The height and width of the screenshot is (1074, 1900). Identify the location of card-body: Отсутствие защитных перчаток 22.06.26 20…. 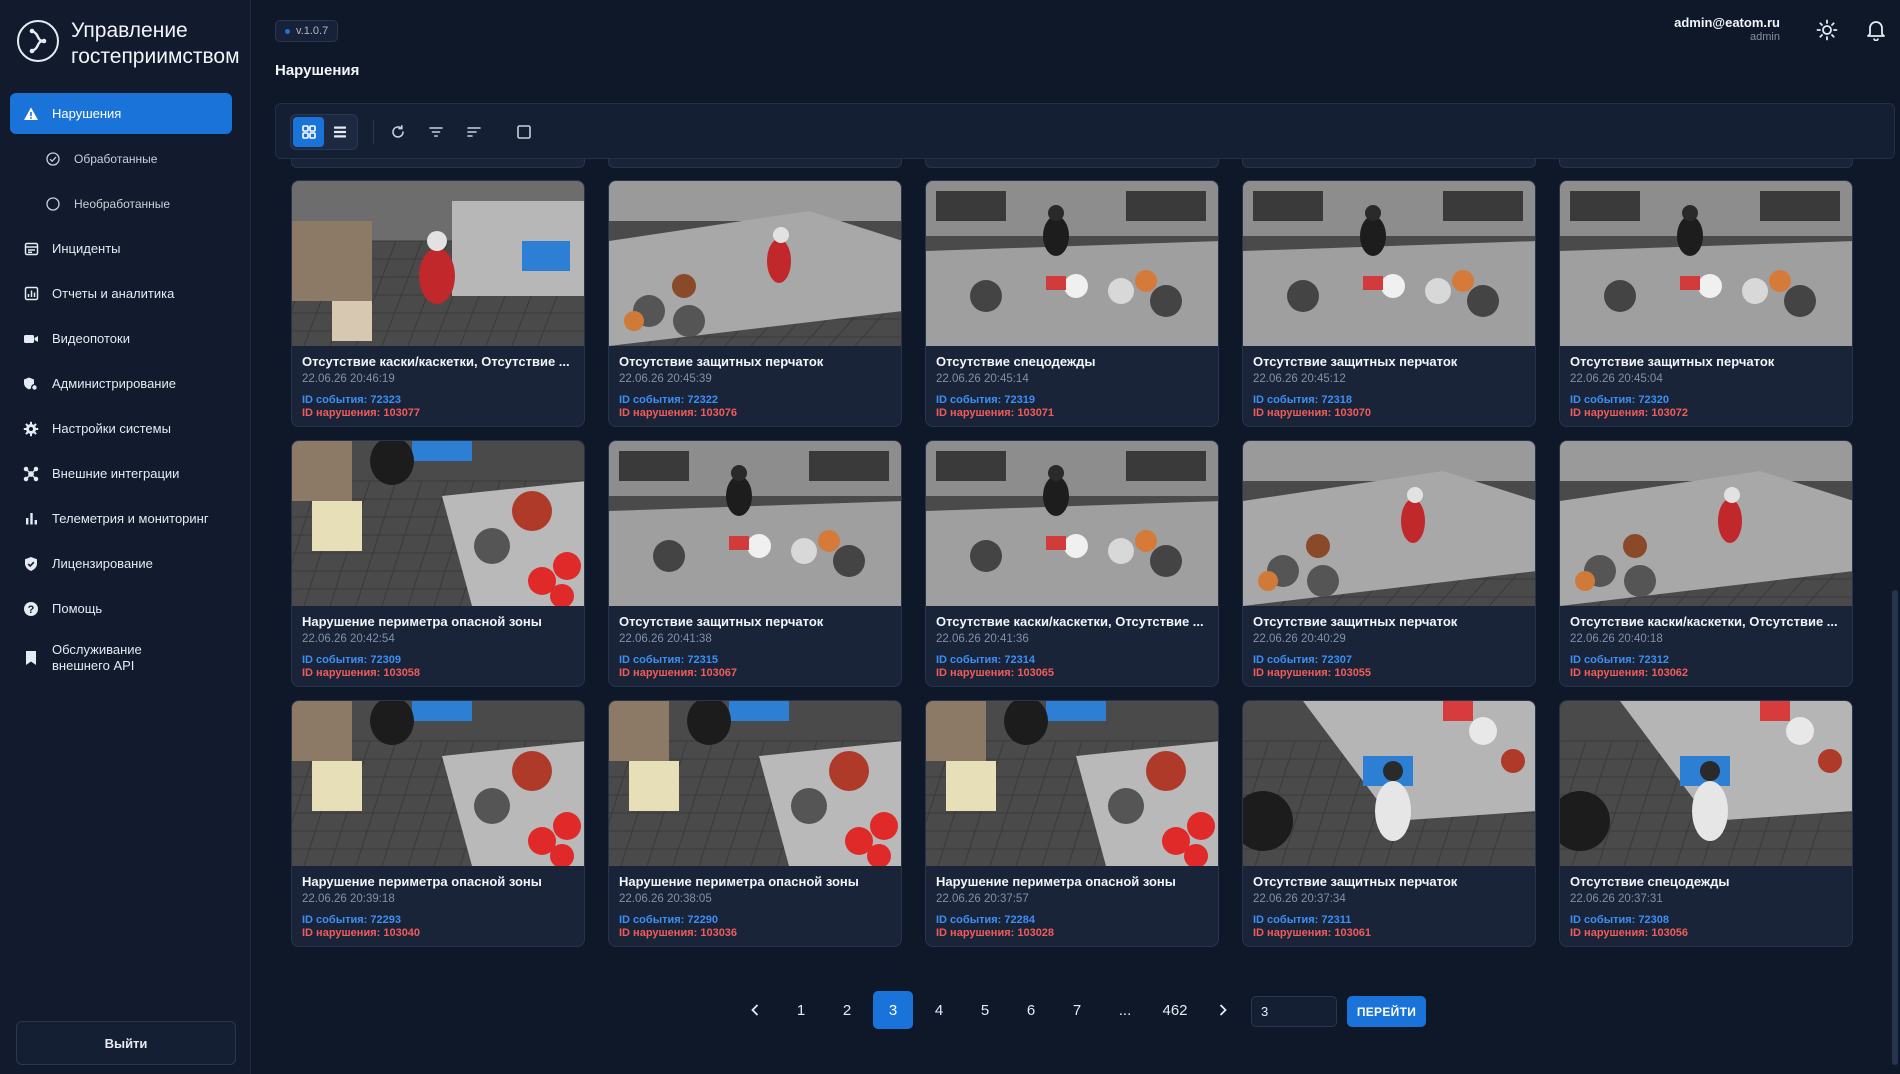
(755, 382).